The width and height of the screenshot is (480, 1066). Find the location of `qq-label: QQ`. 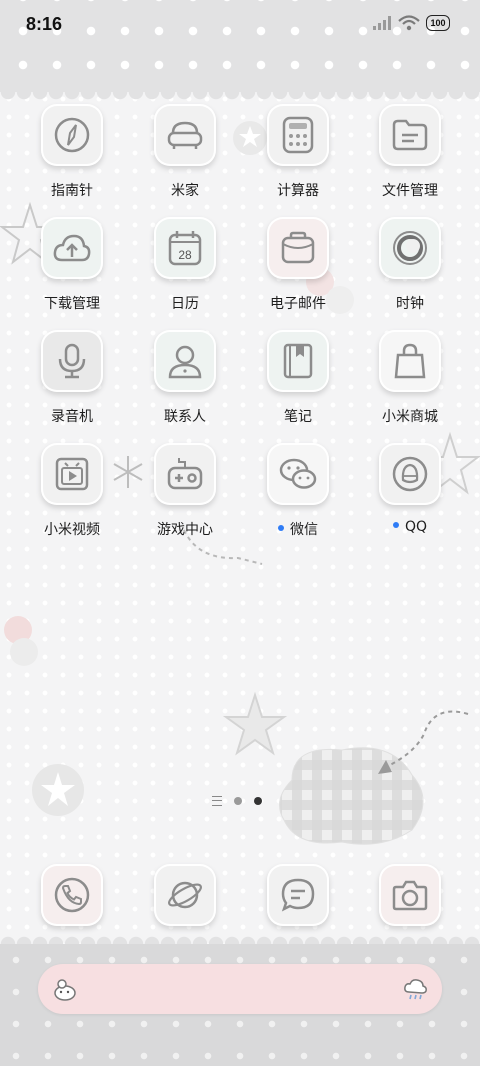

qq-label: QQ is located at coordinates (416, 527).